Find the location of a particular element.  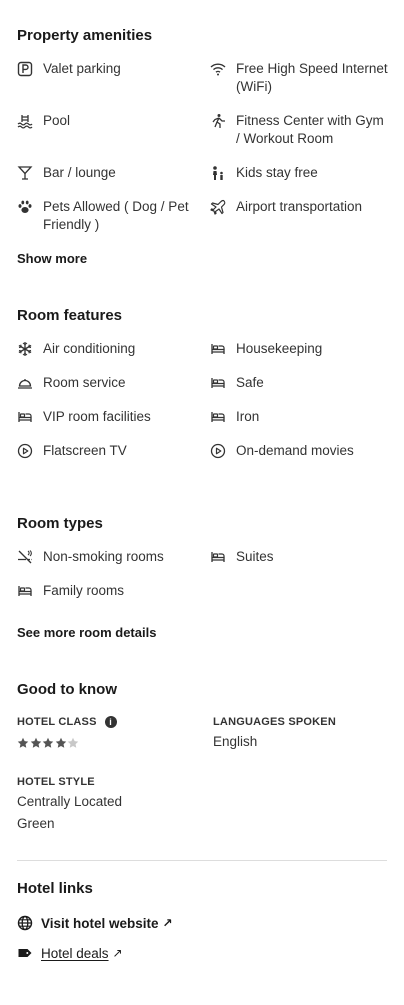

feature-air-conditioning: Air conditioning is located at coordinates (108, 349).